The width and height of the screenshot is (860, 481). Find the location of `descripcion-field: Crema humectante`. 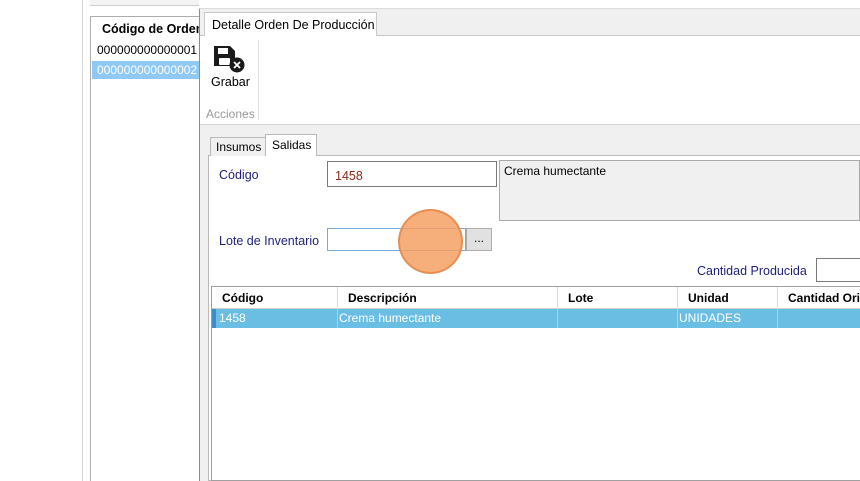

descripcion-field: Crema humectante is located at coordinates (679, 190).